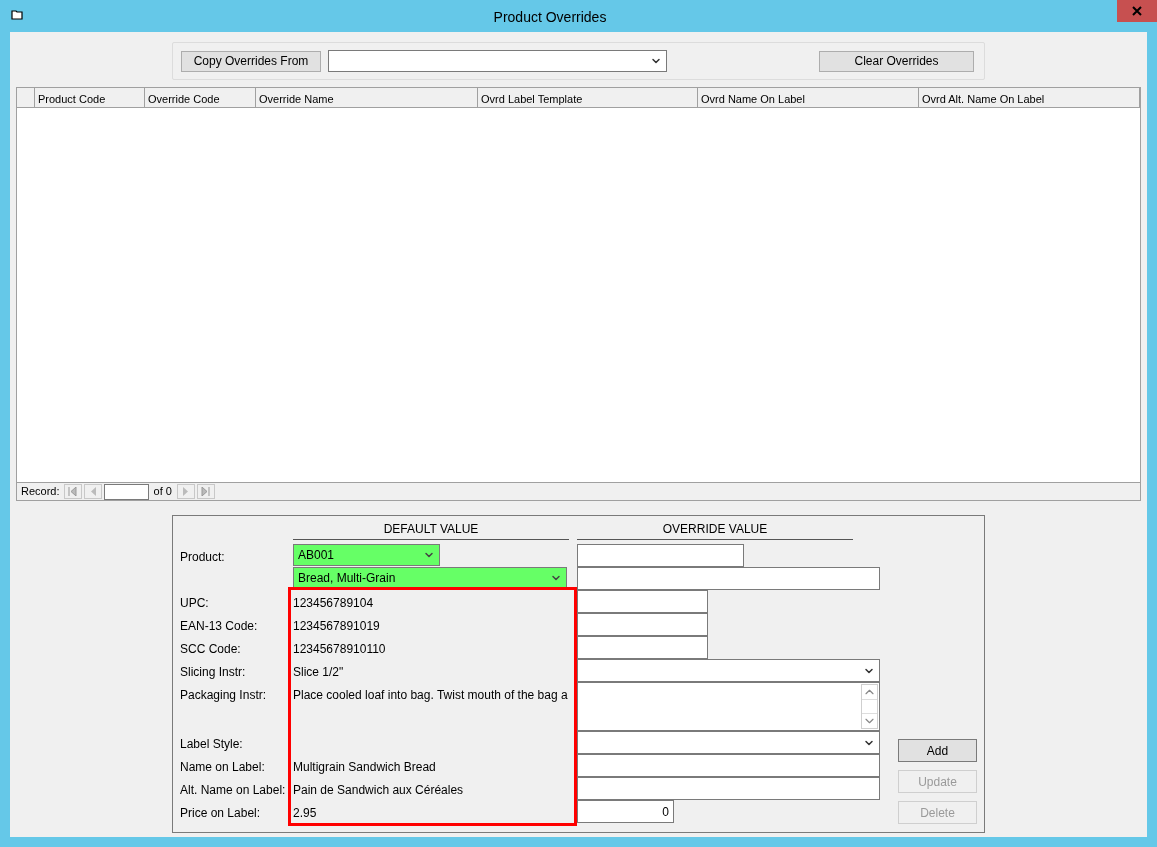 This screenshot has width=1157, height=847. Describe the element at coordinates (336, 626) in the screenshot. I see `default-value-text: 1234567891019` at that location.